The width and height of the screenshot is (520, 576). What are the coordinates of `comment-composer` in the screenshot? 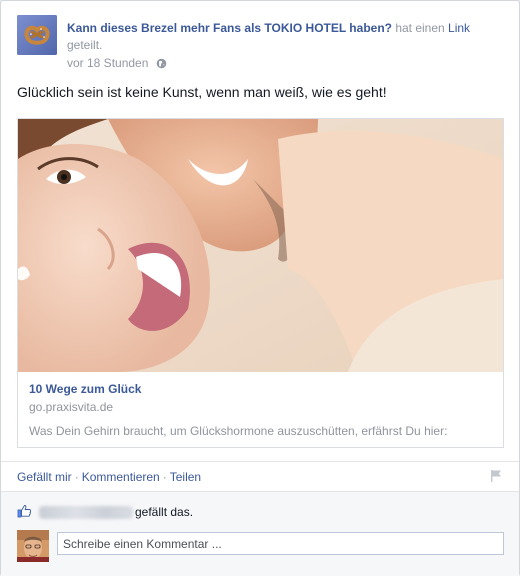 It's located at (262, 547).